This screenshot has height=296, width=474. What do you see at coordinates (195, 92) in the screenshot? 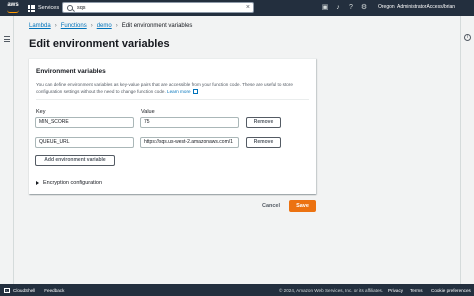
I see `external-link-icon` at bounding box center [195, 92].